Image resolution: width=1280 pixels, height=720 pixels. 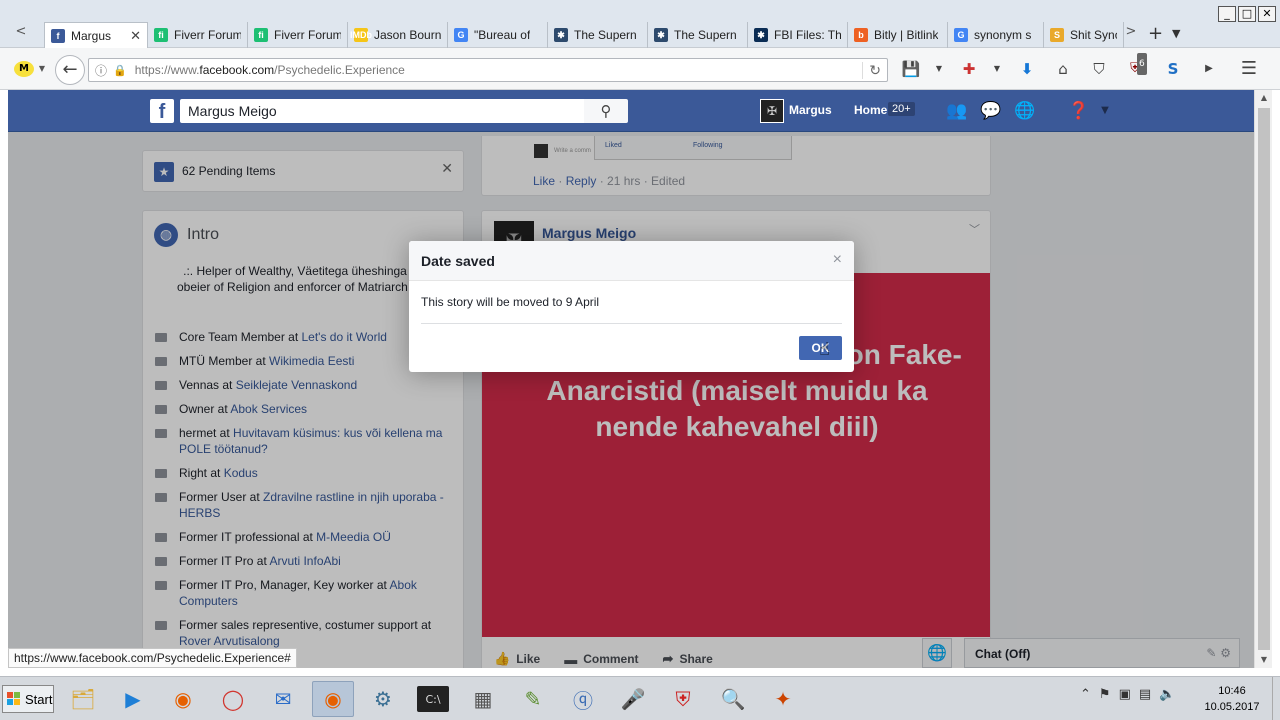 I want to click on scrollbar-thumb, so click(x=1264, y=379).